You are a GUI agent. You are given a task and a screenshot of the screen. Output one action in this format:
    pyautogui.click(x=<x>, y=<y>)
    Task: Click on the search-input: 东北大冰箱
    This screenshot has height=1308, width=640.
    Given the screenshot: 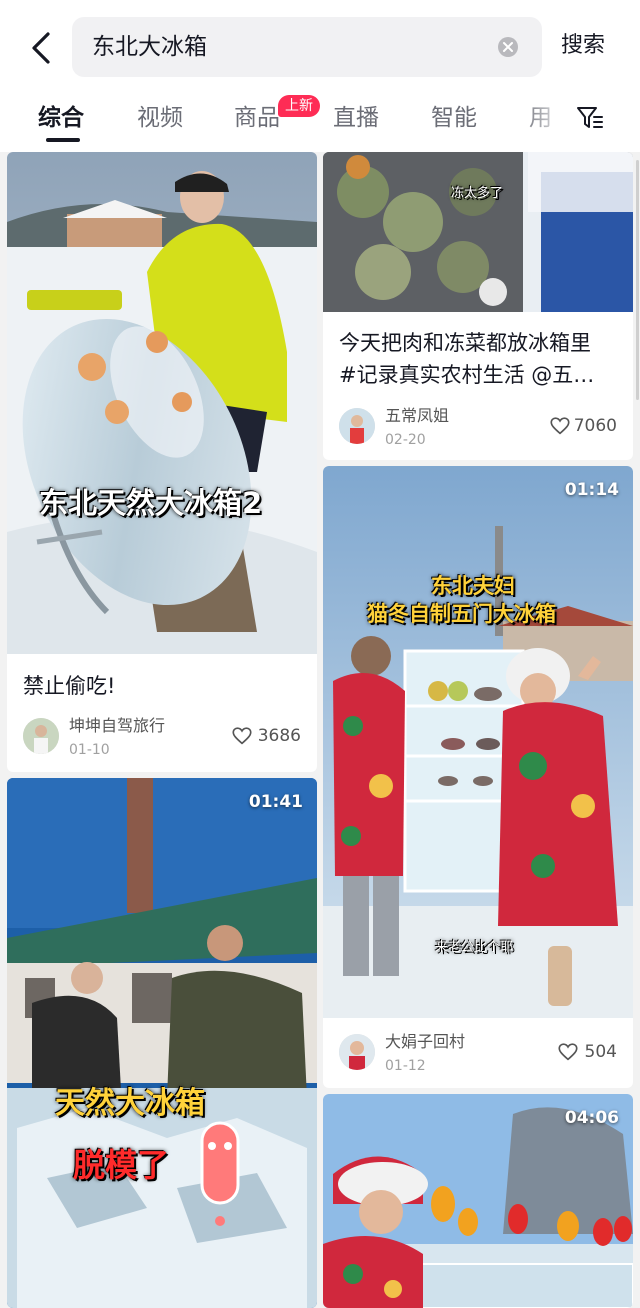 What is the action you would take?
    pyautogui.click(x=307, y=47)
    